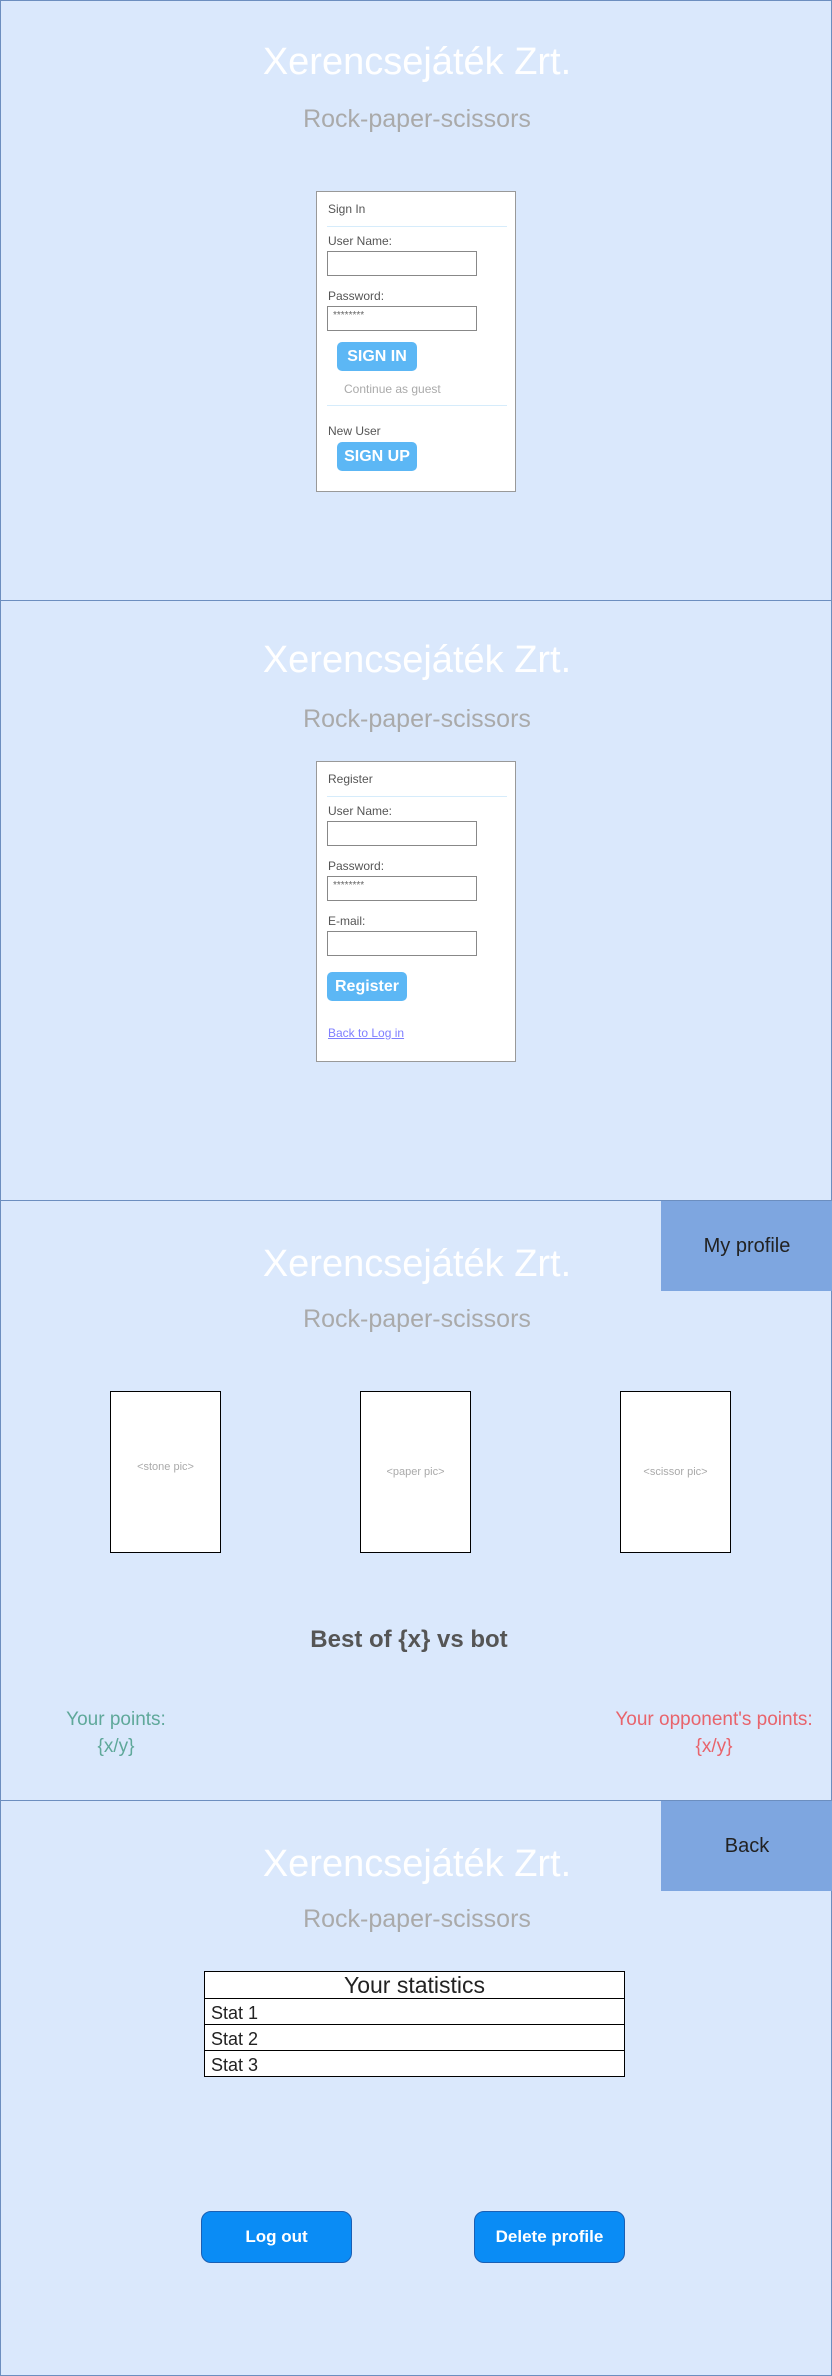 The image size is (832, 2376). What do you see at coordinates (714, 1746) in the screenshot?
I see `opponent-points-value: {x/y}` at bounding box center [714, 1746].